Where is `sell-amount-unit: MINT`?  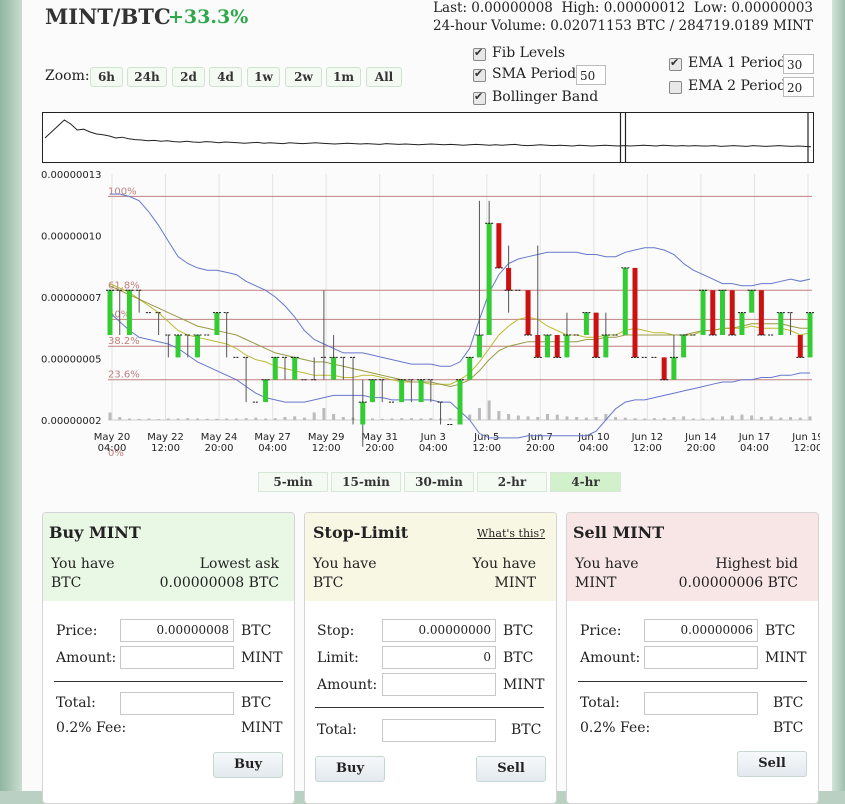 sell-amount-unit: MINT is located at coordinates (786, 658).